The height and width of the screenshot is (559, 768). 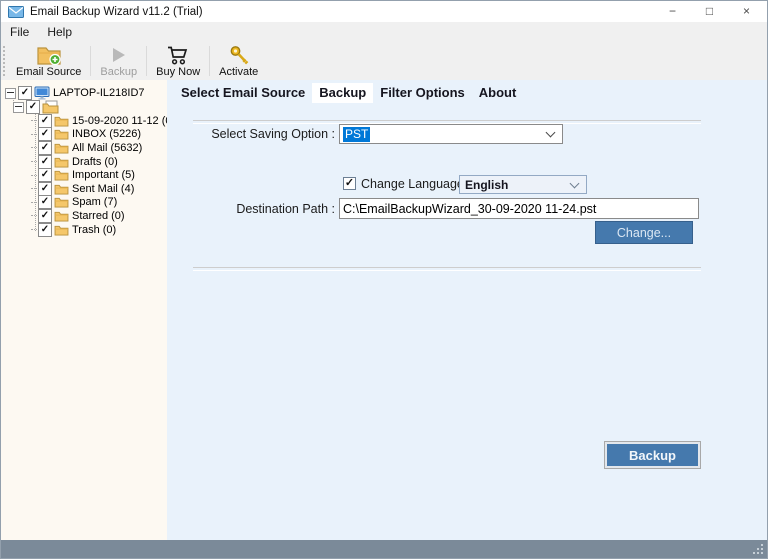 I want to click on tree-item-archive: ✓ 15-09-2020 11-12 (0), so click(x=103, y=120).